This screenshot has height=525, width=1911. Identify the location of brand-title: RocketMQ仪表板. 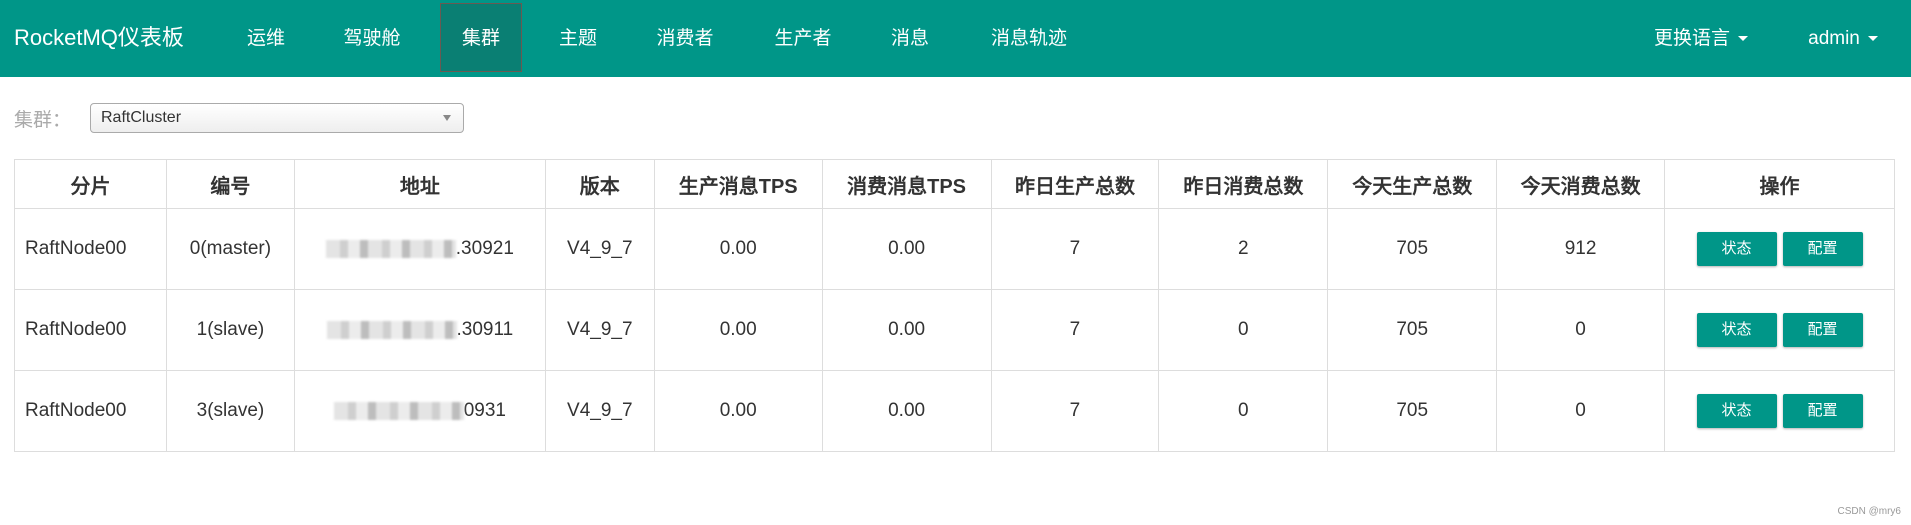
(99, 36).